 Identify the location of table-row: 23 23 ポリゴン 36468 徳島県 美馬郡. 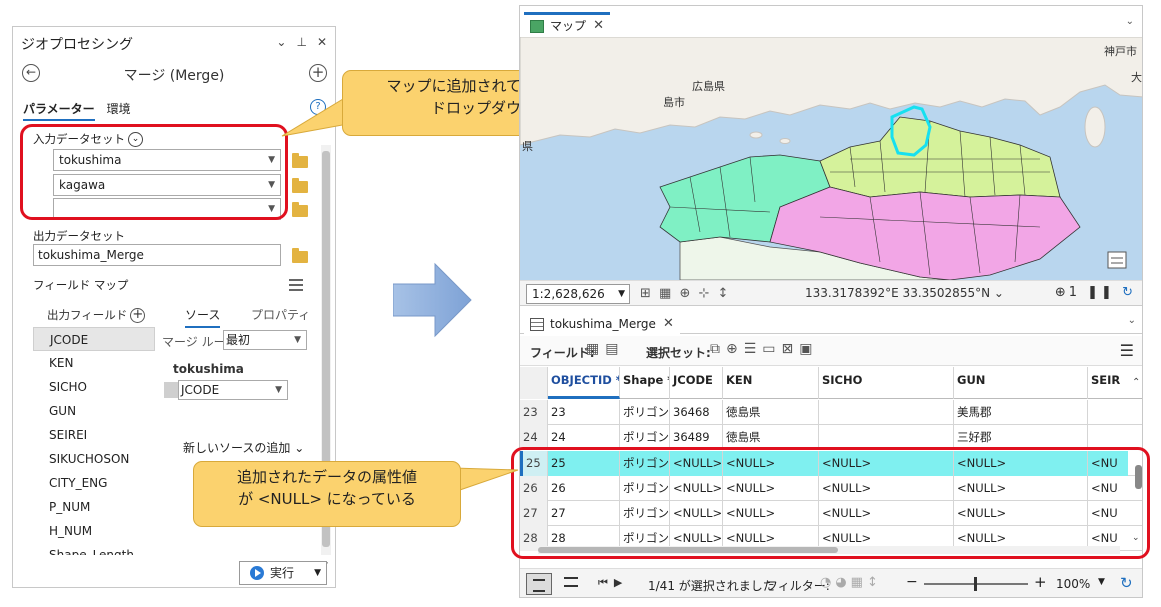
(831, 412).